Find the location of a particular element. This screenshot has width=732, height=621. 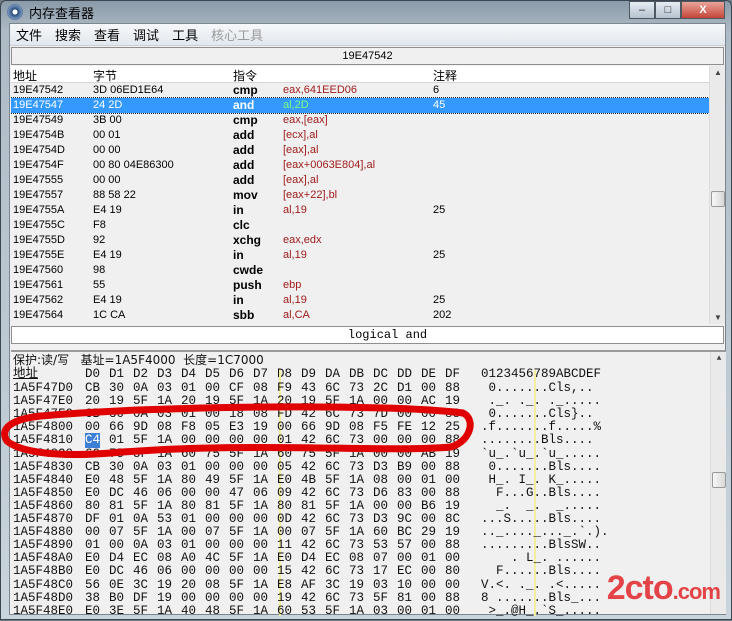

annotation-stroke is located at coordinates (237, 430).